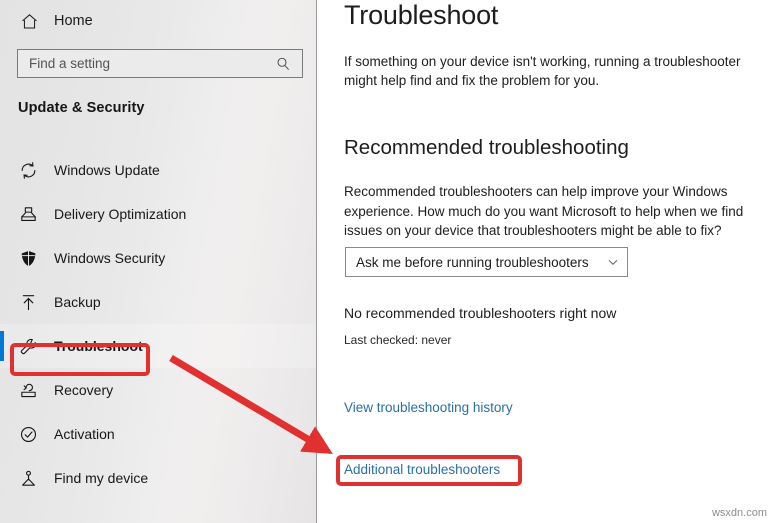  Describe the element at coordinates (158, 478) in the screenshot. I see `sidebar-item-find-my-device: Find my device` at that location.